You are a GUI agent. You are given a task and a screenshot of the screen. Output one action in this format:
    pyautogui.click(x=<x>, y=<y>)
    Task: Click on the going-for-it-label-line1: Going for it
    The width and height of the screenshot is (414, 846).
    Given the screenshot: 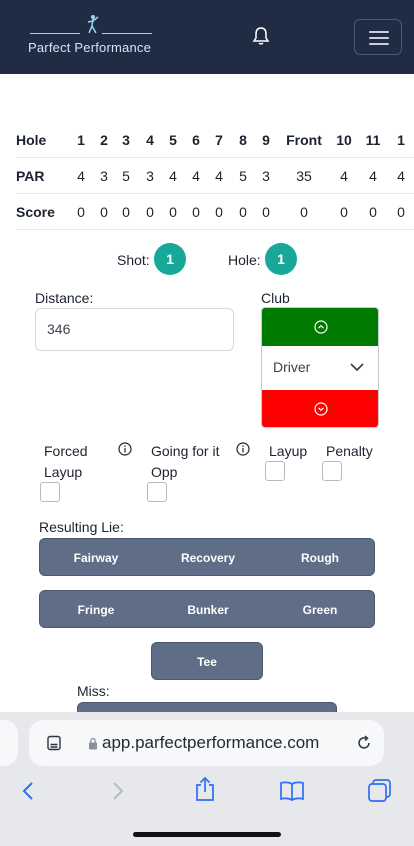 What is the action you would take?
    pyautogui.click(x=185, y=451)
    